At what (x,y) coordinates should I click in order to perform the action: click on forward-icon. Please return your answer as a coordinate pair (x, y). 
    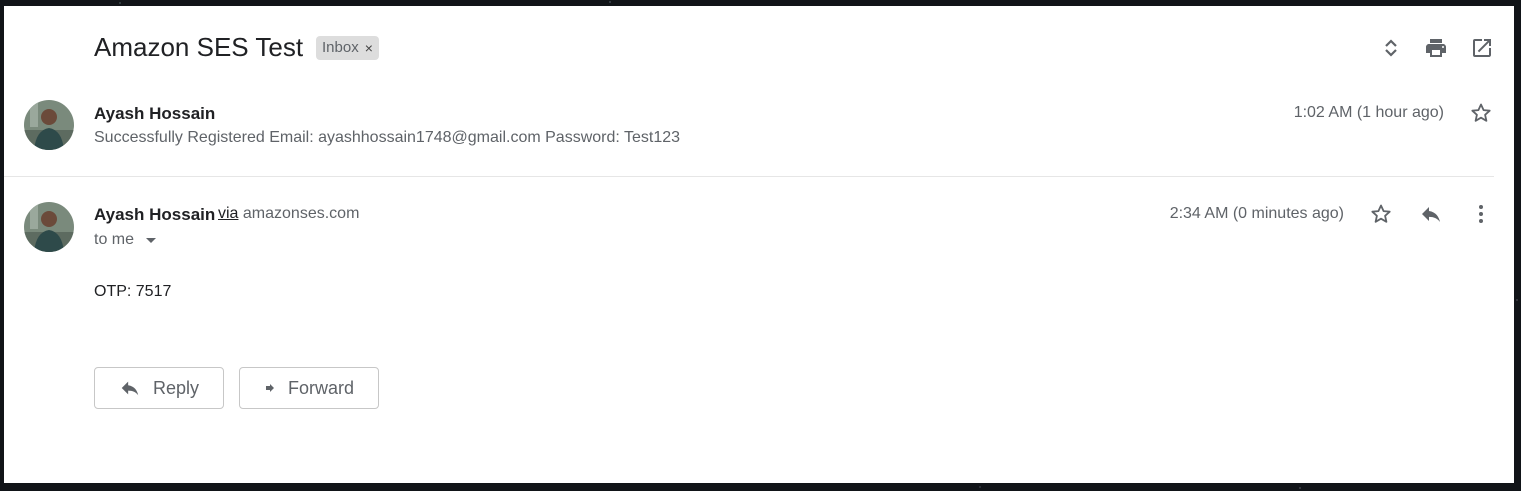
    Looking at the image, I should click on (269, 388).